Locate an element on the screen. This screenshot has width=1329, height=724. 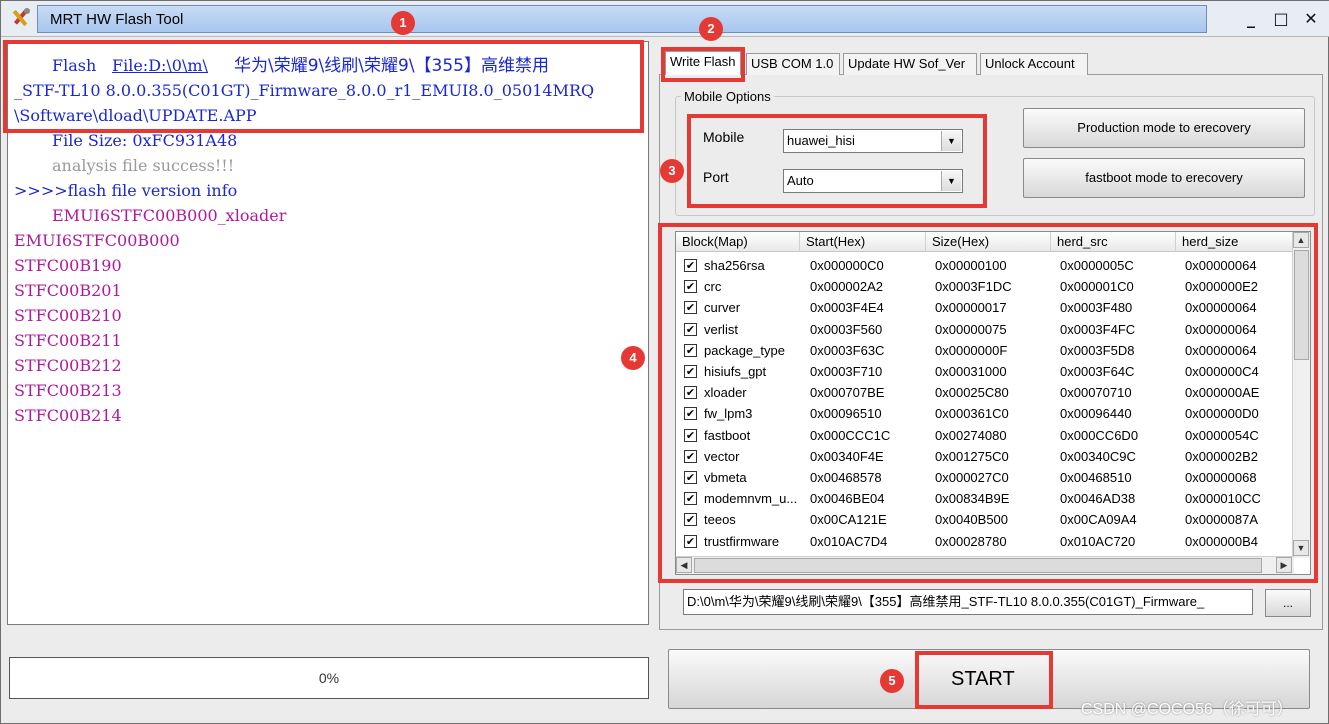
table-cell: 0x010AC7D4 is located at coordinates (849, 541).